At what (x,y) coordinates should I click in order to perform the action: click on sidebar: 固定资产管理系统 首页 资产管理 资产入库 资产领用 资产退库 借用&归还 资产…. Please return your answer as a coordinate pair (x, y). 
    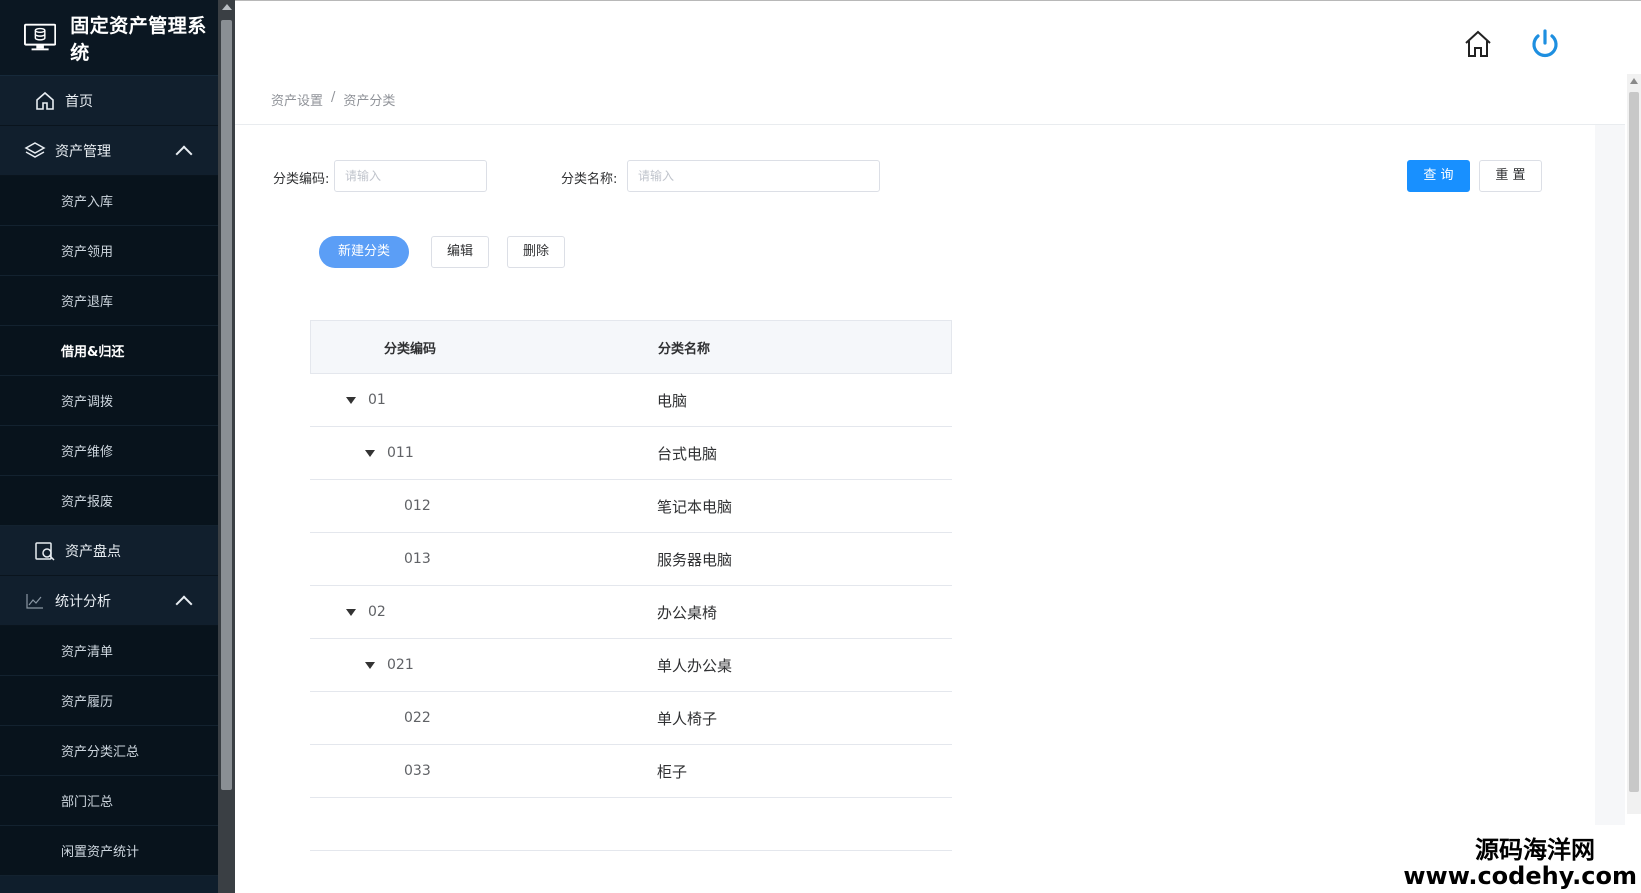
    Looking at the image, I should click on (109, 446).